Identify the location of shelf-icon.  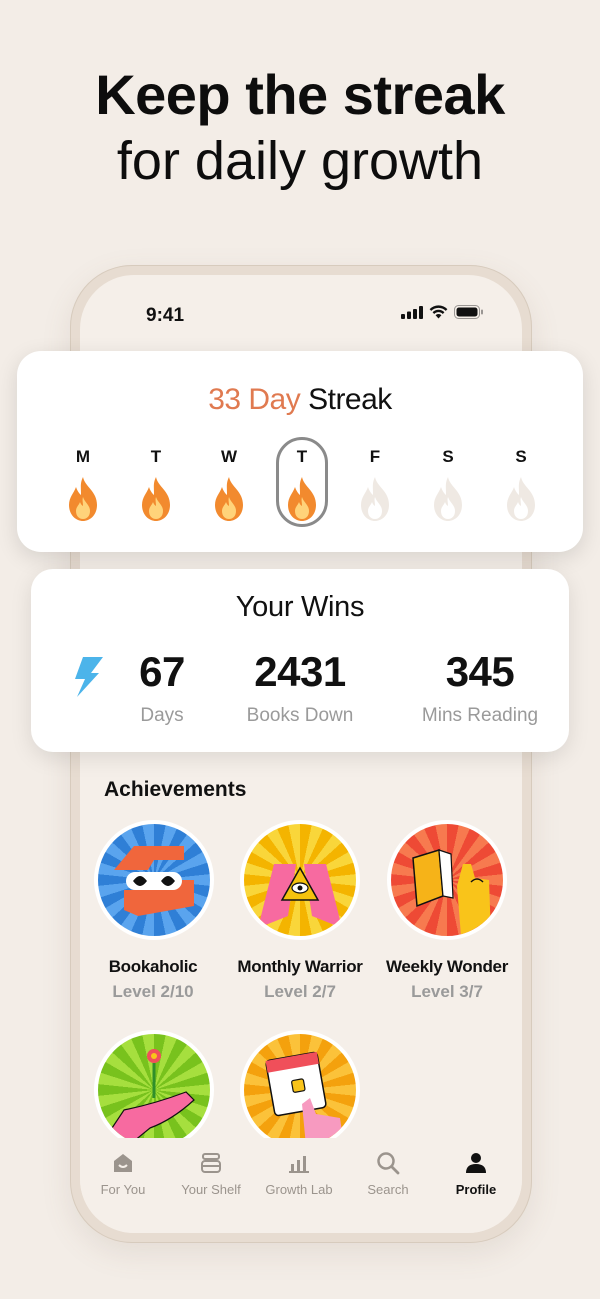
(211, 1163).